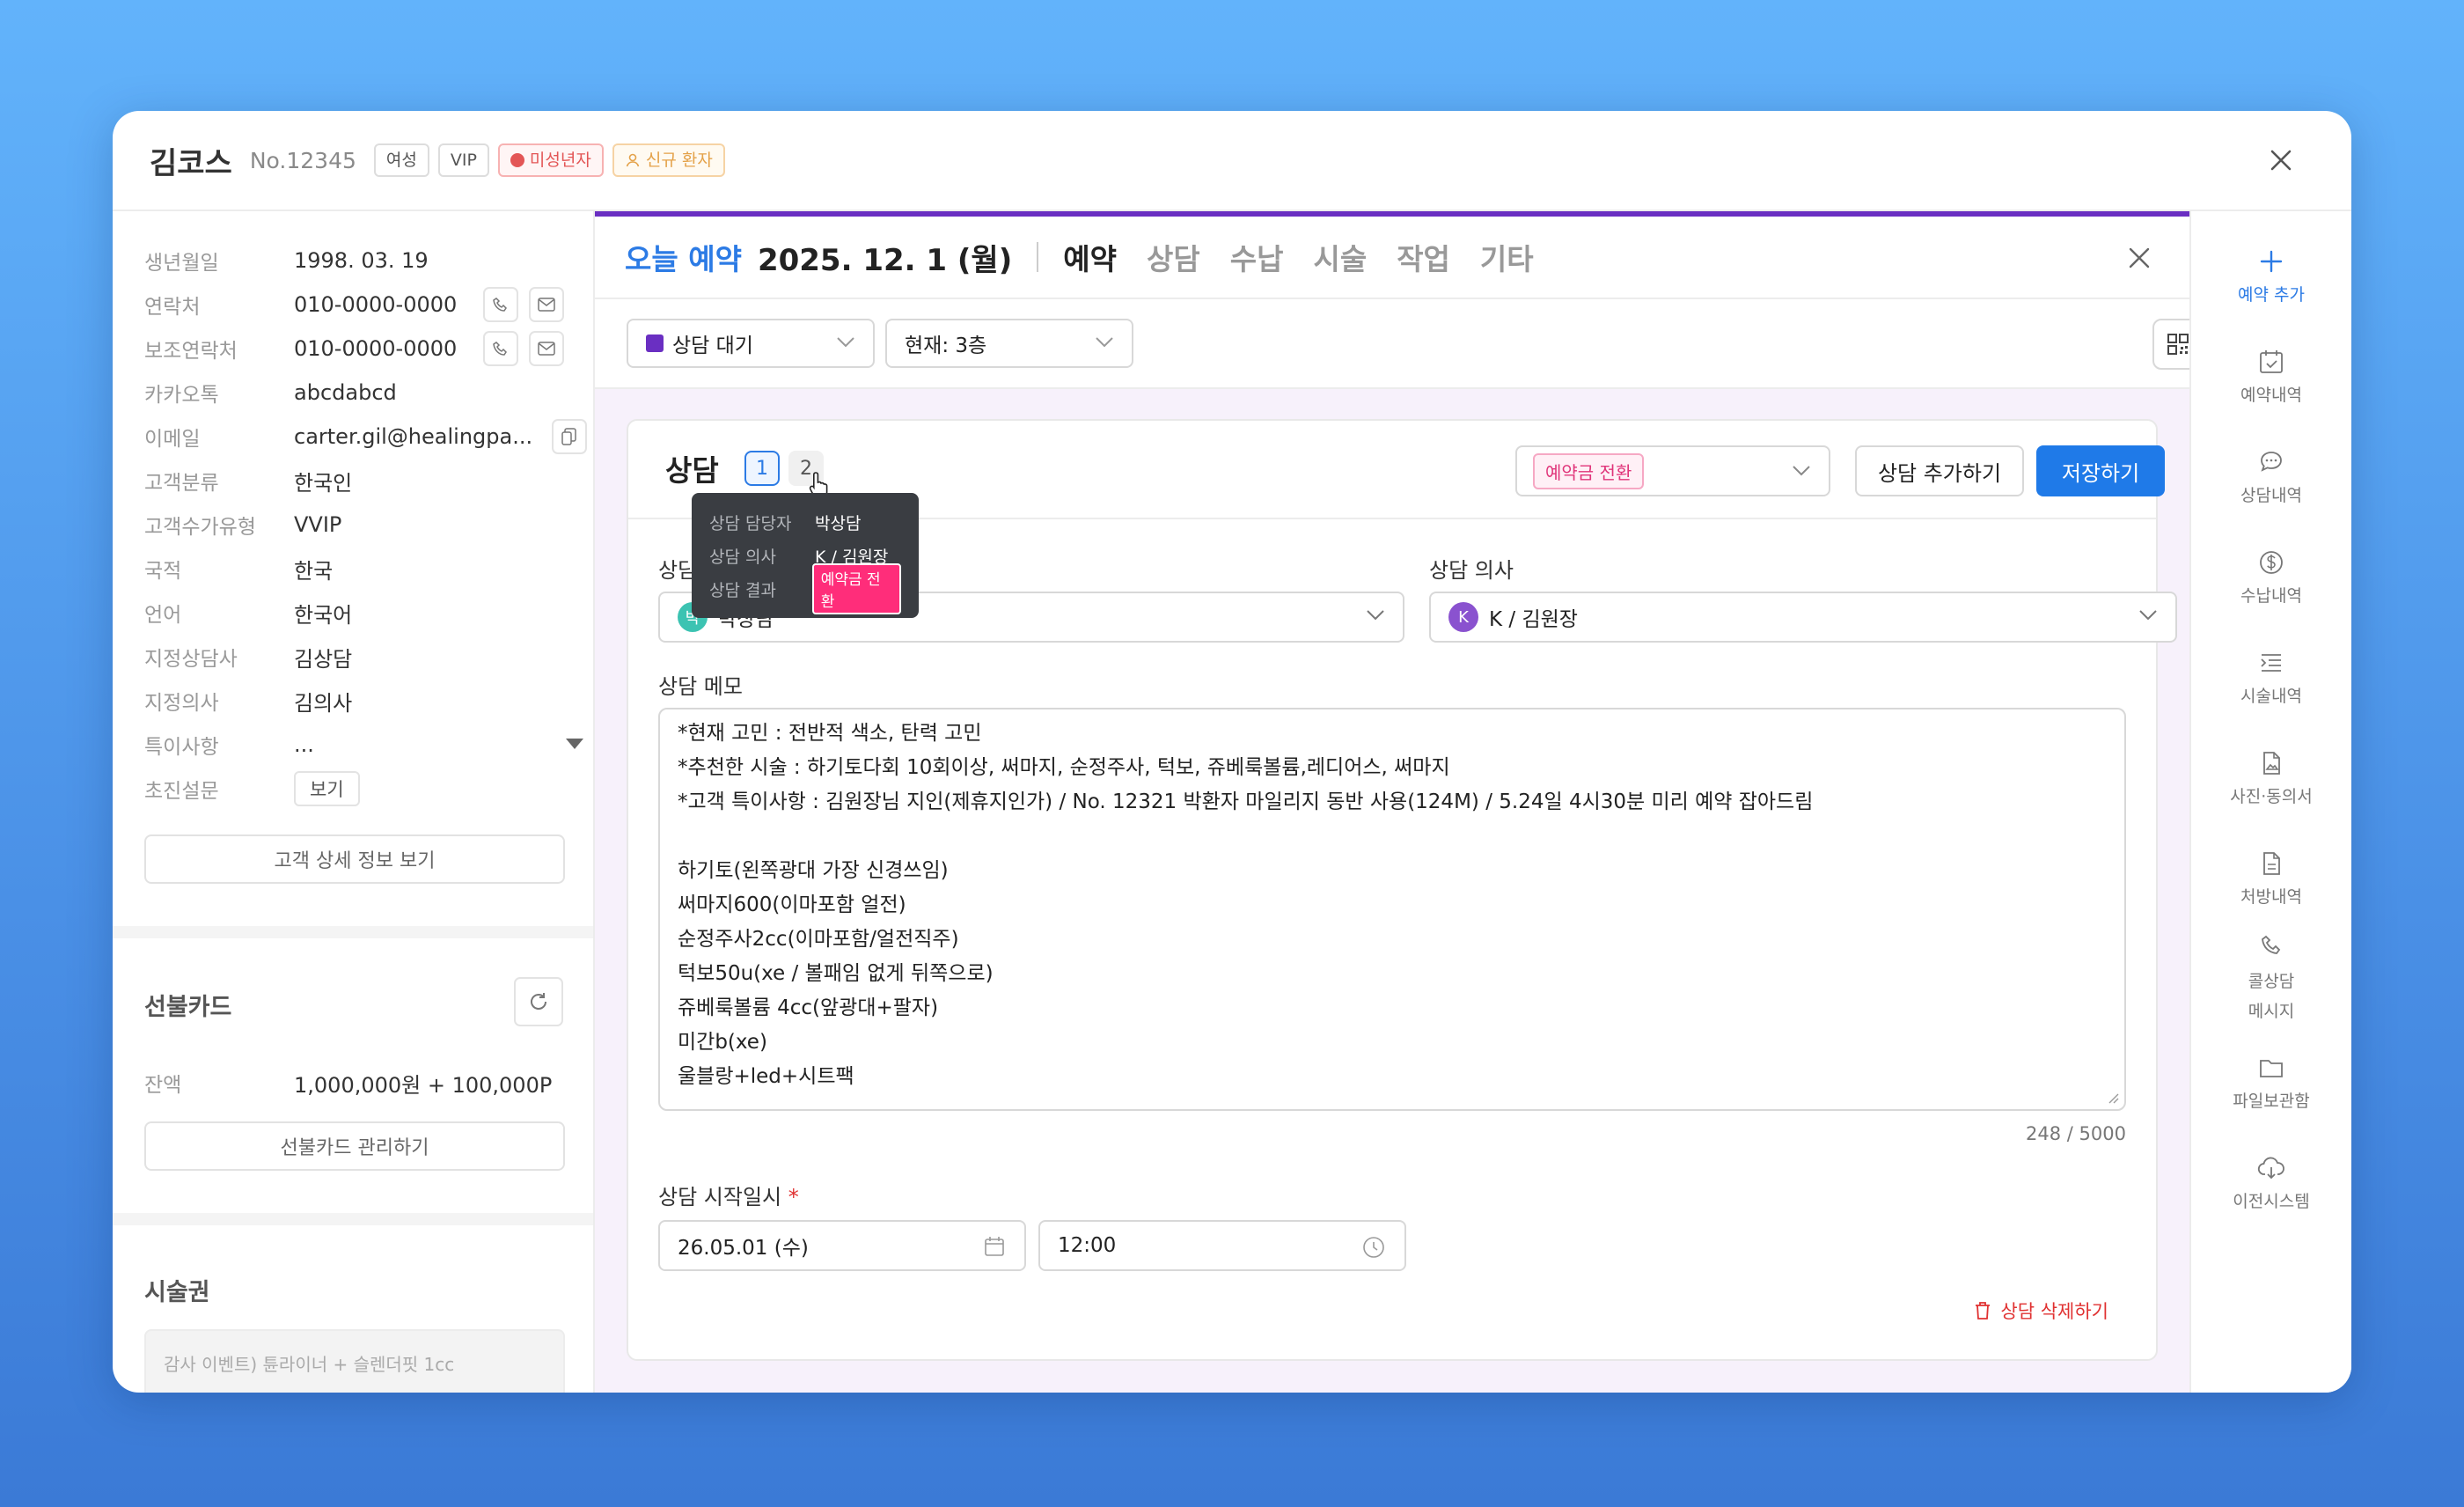  What do you see at coordinates (163, 571) in the screenshot?
I see `info-label: 국적` at bounding box center [163, 571].